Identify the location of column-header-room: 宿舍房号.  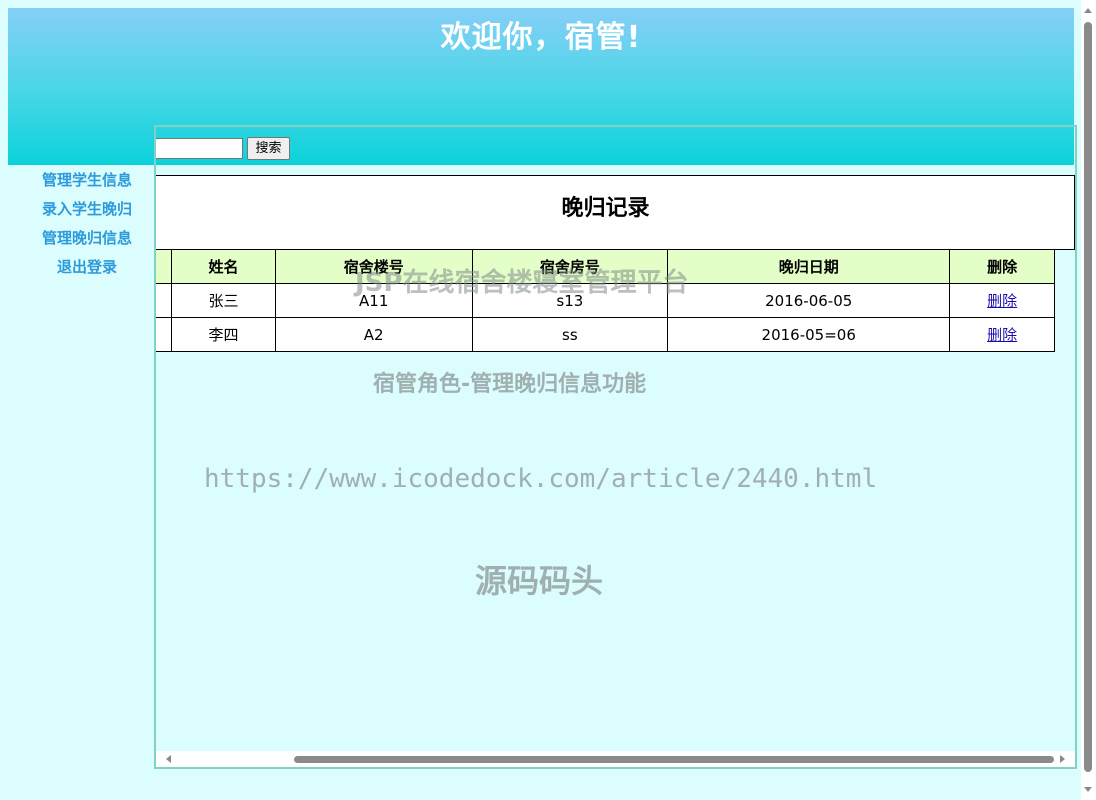
(570, 266).